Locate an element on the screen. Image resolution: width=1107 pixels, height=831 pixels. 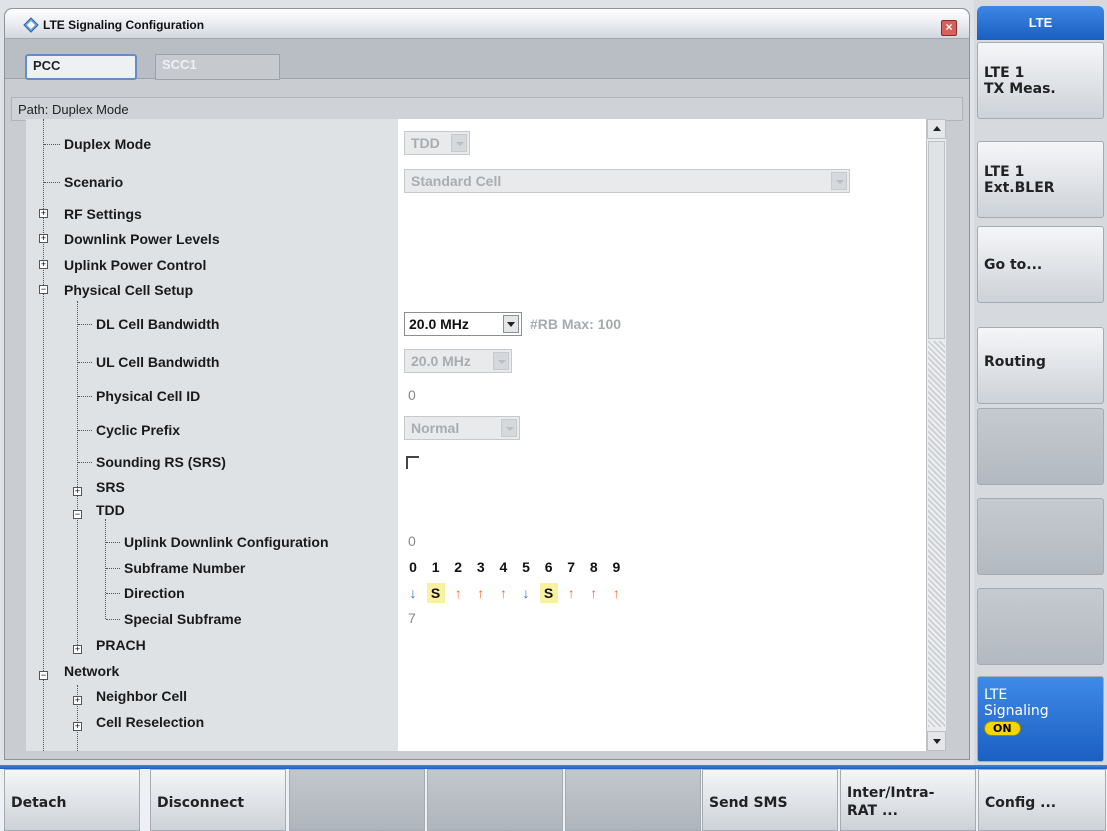
scroll-down-arrow-icon is located at coordinates (936, 741).